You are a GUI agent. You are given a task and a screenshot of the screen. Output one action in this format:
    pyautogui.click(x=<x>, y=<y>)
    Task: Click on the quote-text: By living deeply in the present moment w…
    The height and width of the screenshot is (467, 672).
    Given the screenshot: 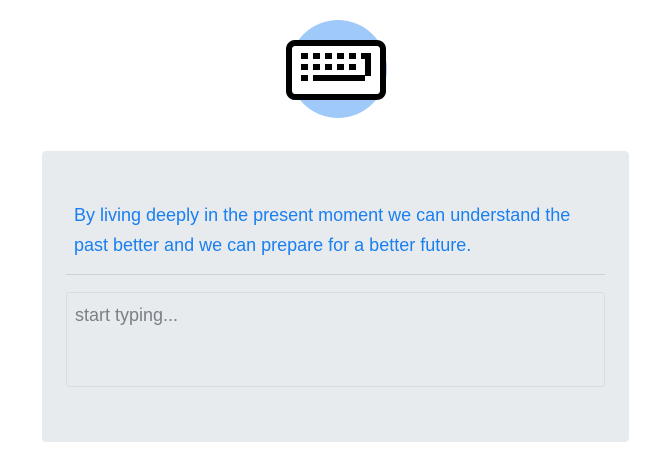 What is the action you would take?
    pyautogui.click(x=322, y=230)
    